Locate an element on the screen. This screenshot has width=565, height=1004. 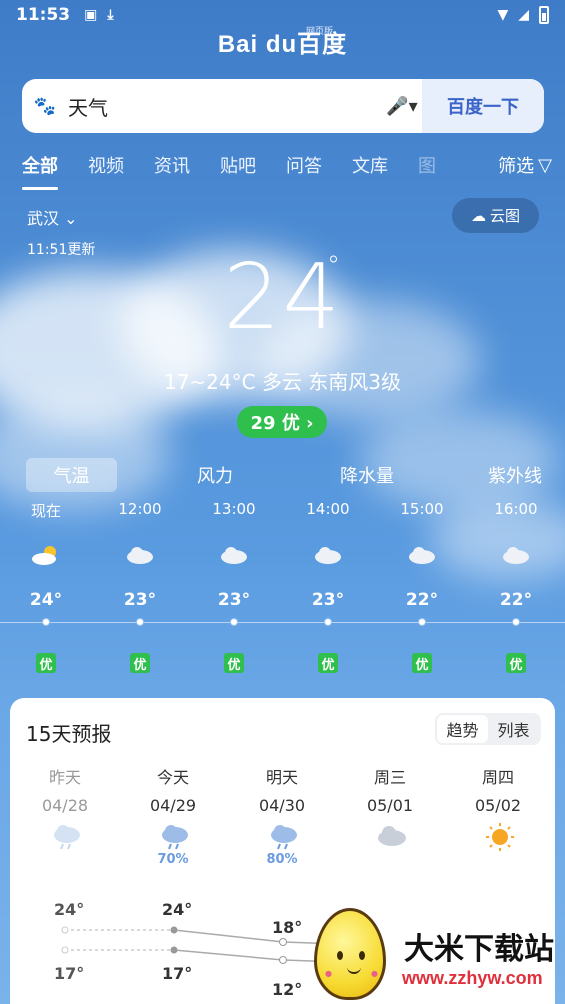
cloud-map-button: ☁ 云图 is located at coordinates (495, 215).